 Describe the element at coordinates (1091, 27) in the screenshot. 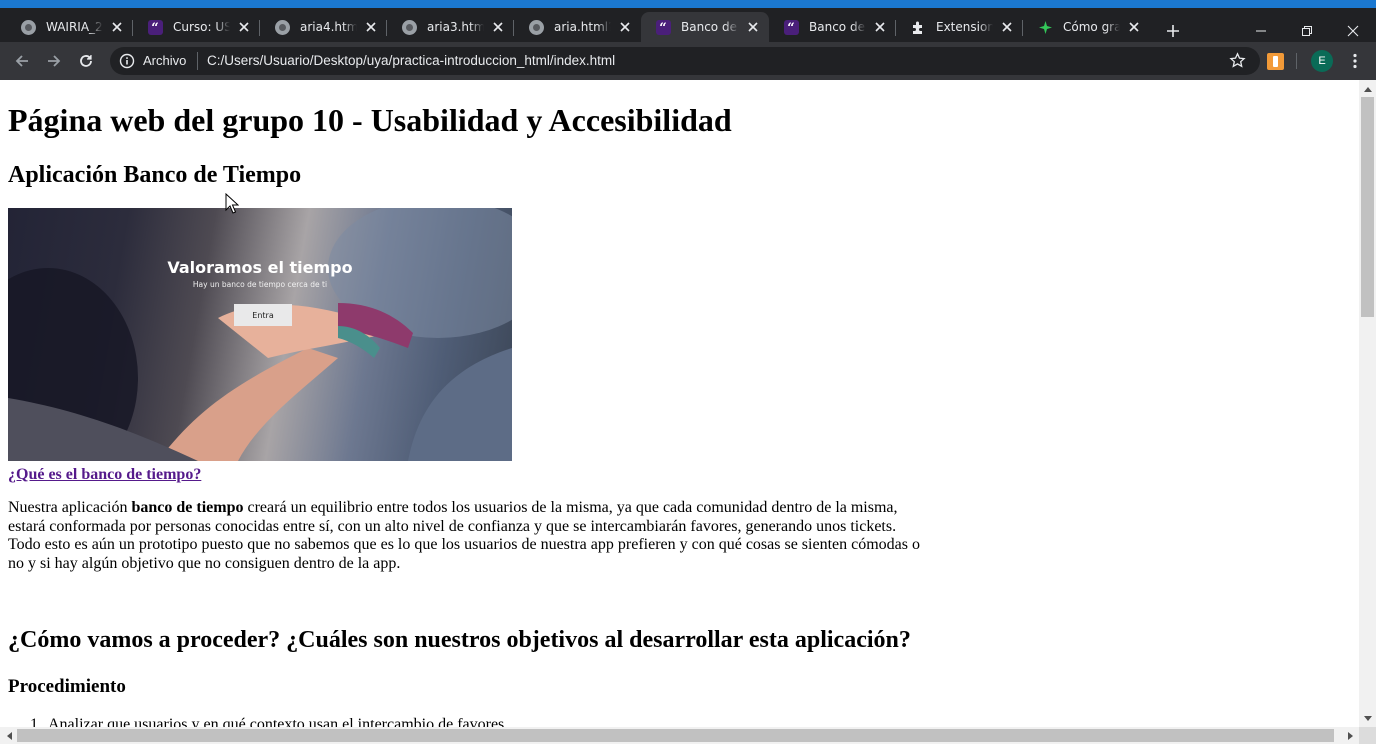

I see `tab-title: Cómo grabar` at that location.